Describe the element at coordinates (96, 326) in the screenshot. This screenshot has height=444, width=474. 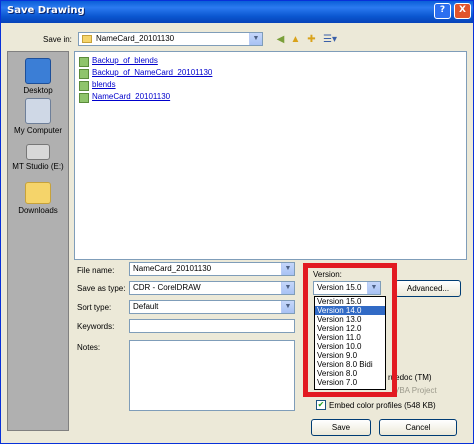
I see `keywords-label: Keywords:` at that location.